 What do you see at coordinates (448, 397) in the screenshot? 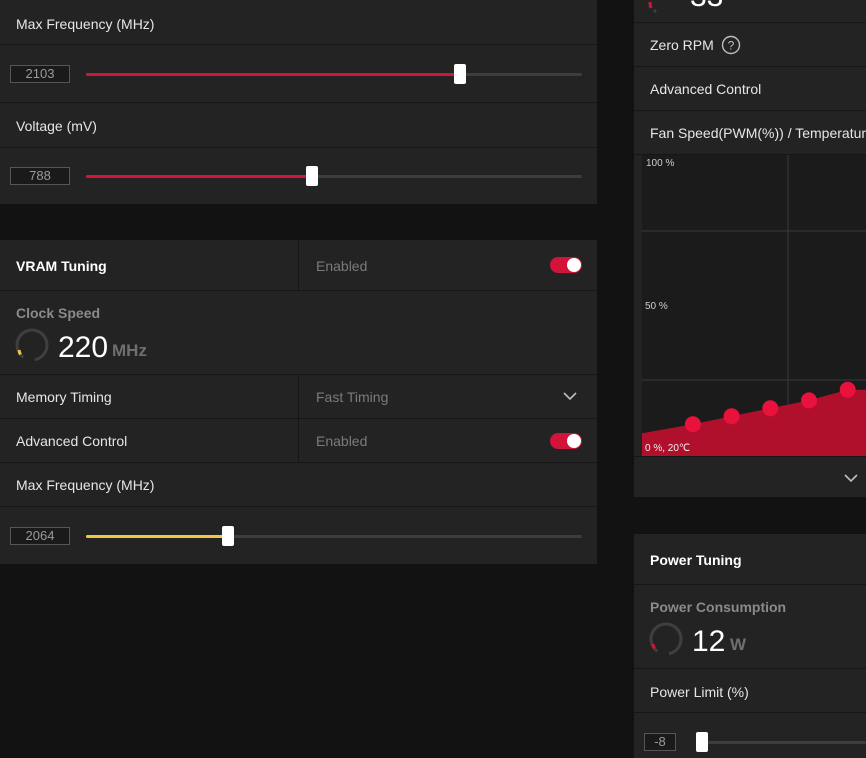
I see `memory-timing-dropdown: Fast Timing` at bounding box center [448, 397].